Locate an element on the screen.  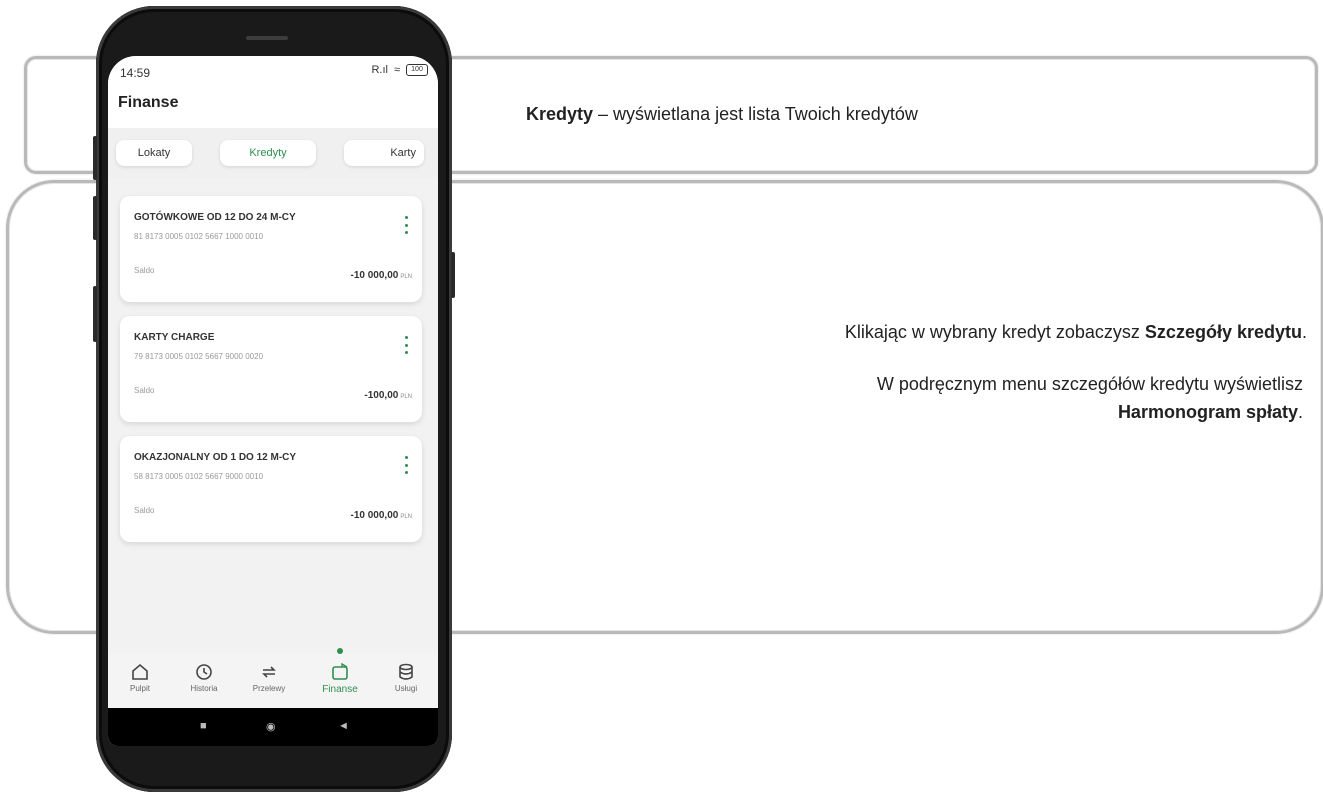
text: Klikając w wybrany kredyt zobaczysz is located at coordinates (994, 332).